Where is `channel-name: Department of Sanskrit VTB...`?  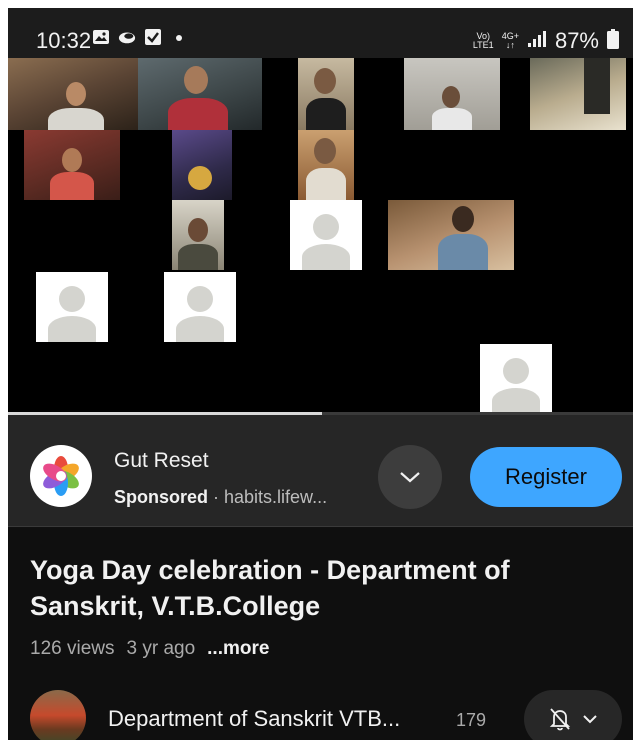
channel-name: Department of Sanskrit VTB... is located at coordinates (254, 719).